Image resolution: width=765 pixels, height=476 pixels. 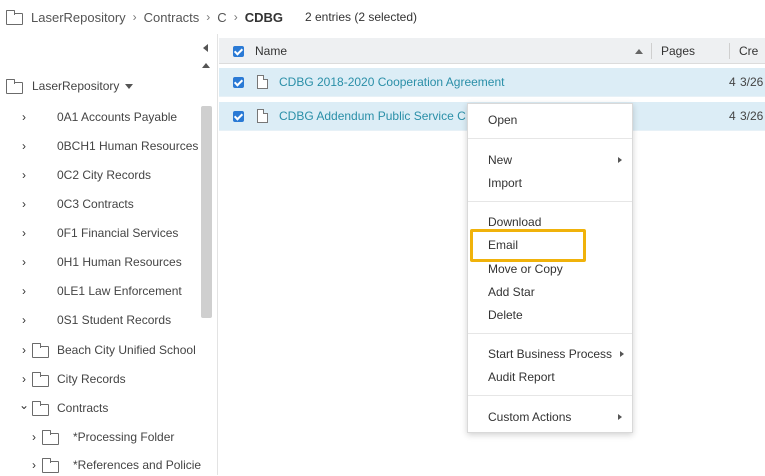 I want to click on menu-item-add-star: Add Star, so click(x=511, y=292).